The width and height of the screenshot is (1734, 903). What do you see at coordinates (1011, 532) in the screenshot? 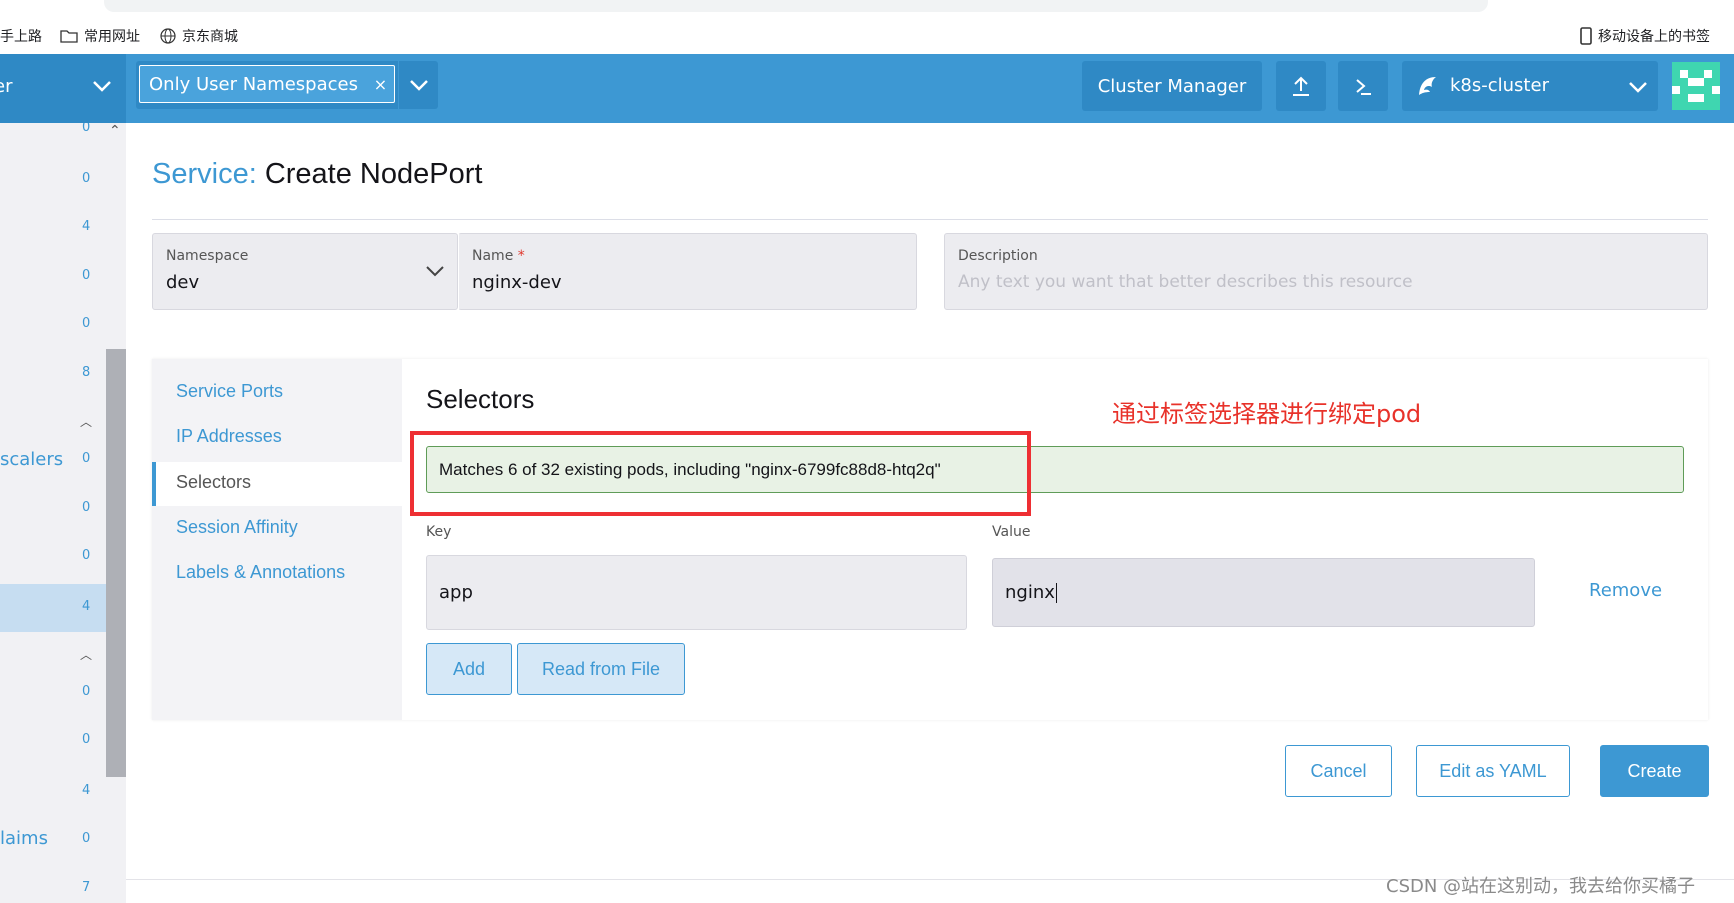
I see `value-label: Value` at bounding box center [1011, 532].